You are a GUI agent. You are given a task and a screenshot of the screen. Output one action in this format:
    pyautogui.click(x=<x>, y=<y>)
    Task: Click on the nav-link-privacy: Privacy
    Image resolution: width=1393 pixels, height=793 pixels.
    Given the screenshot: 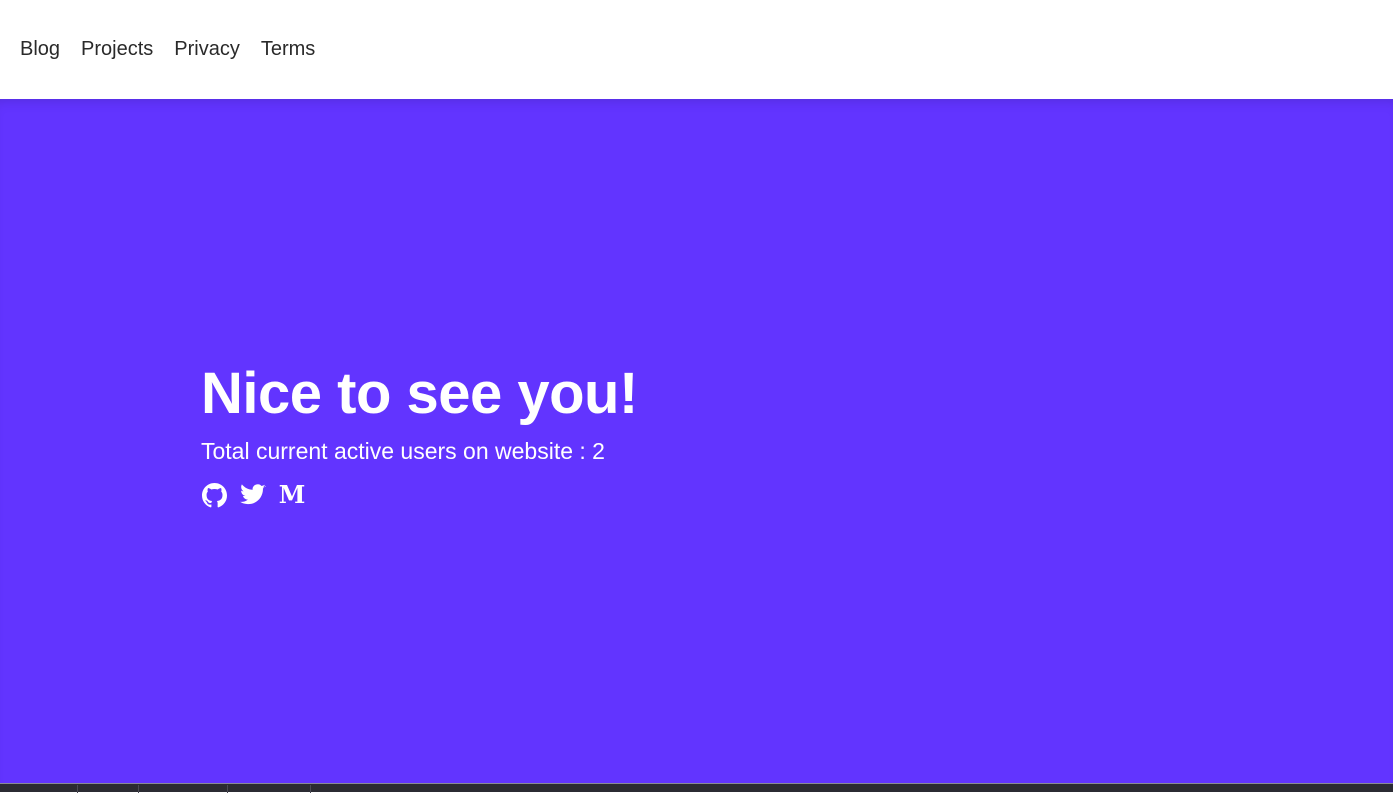 What is the action you would take?
    pyautogui.click(x=207, y=49)
    